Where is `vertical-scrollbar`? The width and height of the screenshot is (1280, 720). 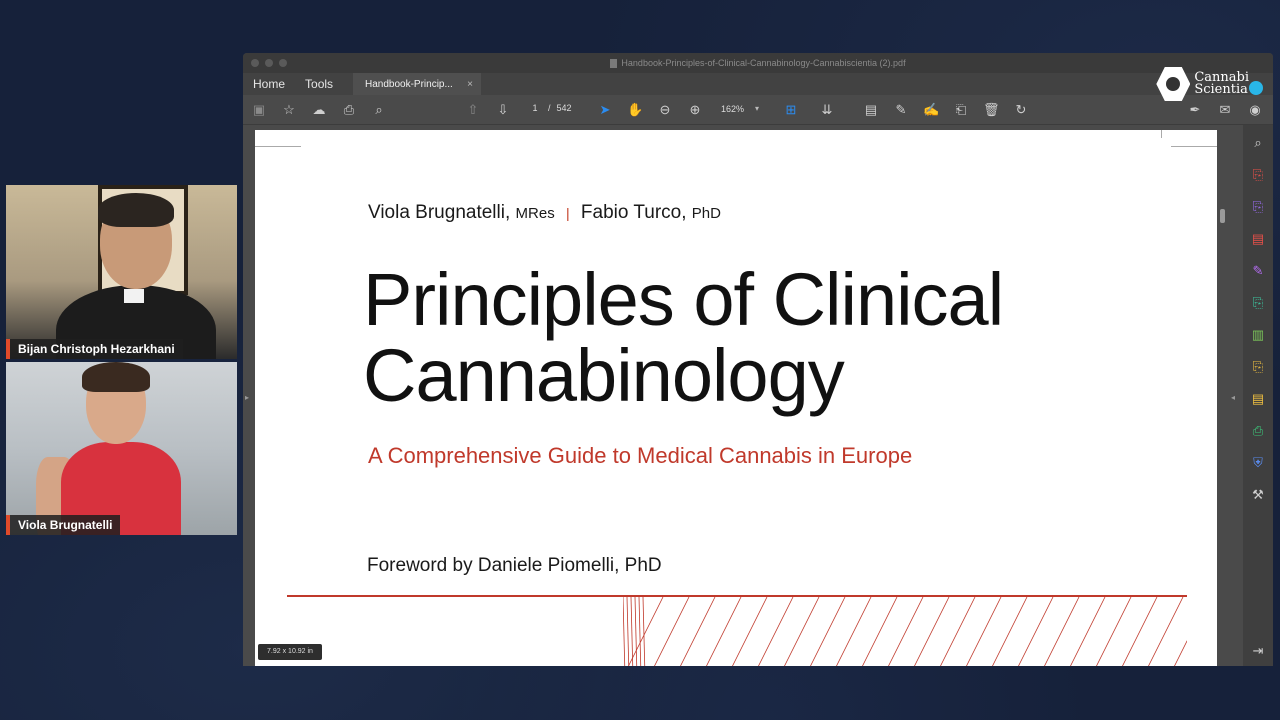 vertical-scrollbar is located at coordinates (1223, 431).